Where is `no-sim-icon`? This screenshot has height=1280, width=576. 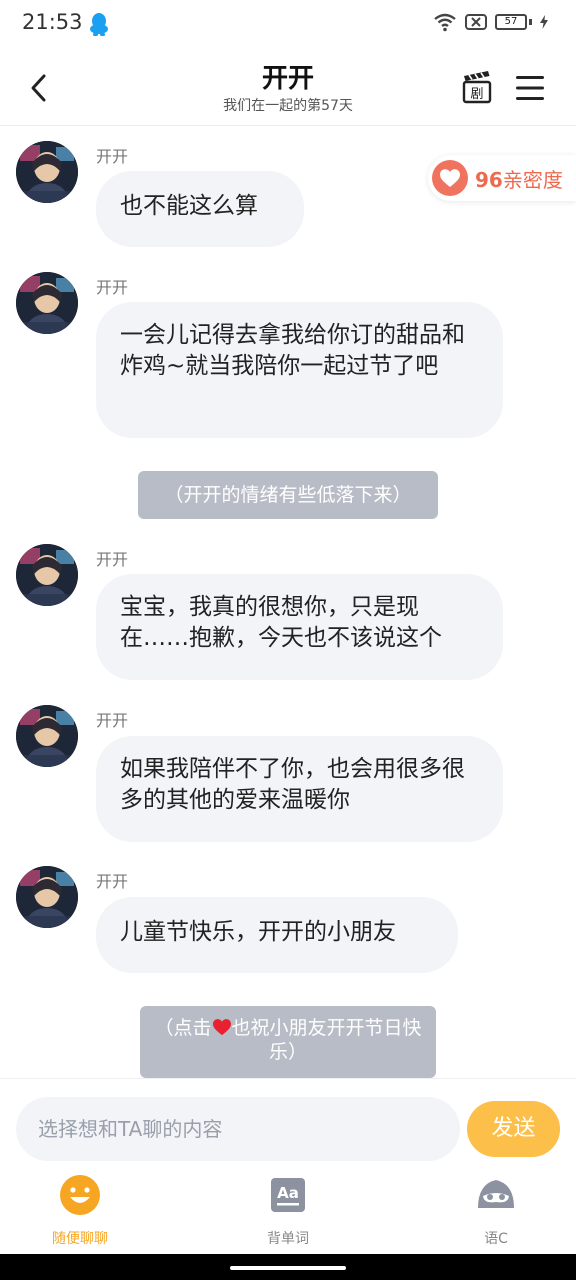 no-sim-icon is located at coordinates (476, 22).